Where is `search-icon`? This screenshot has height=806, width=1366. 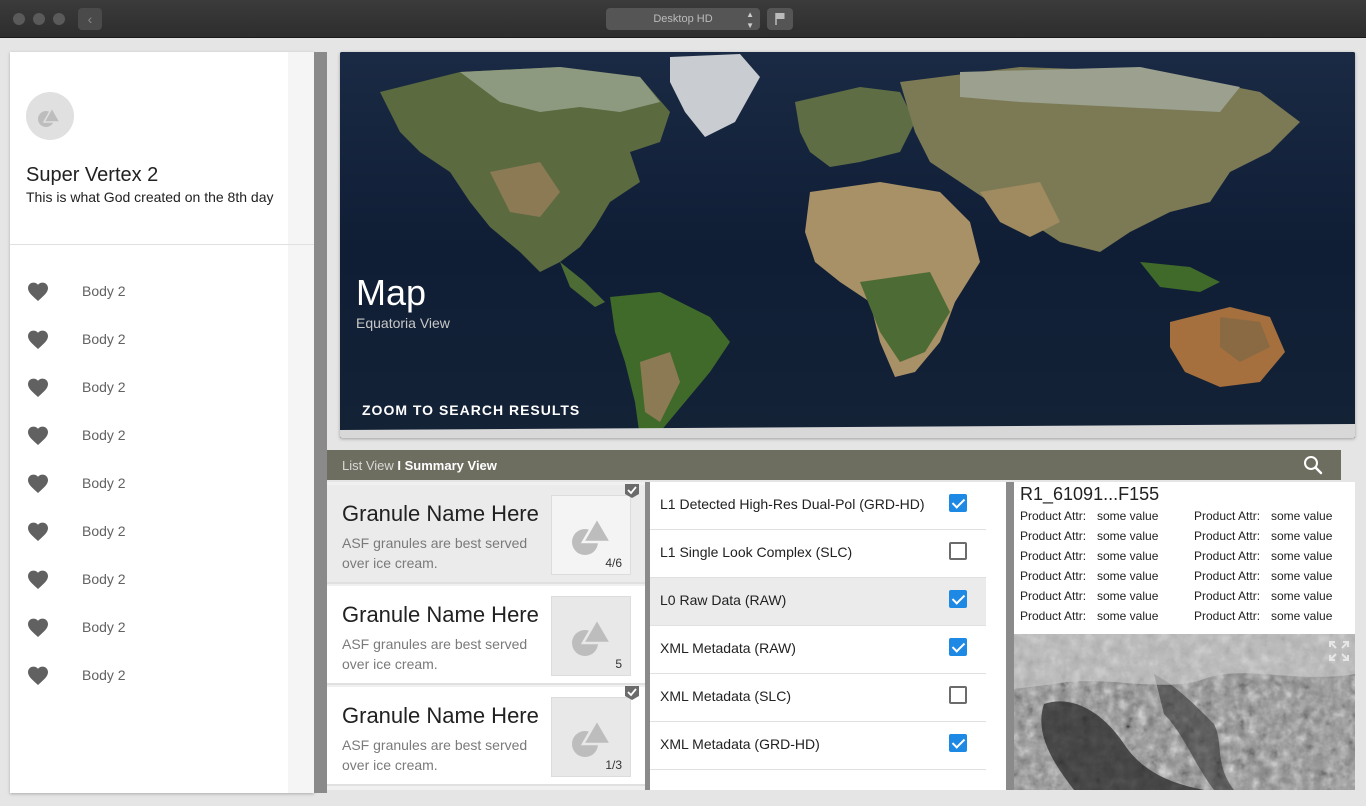 search-icon is located at coordinates (1313, 465).